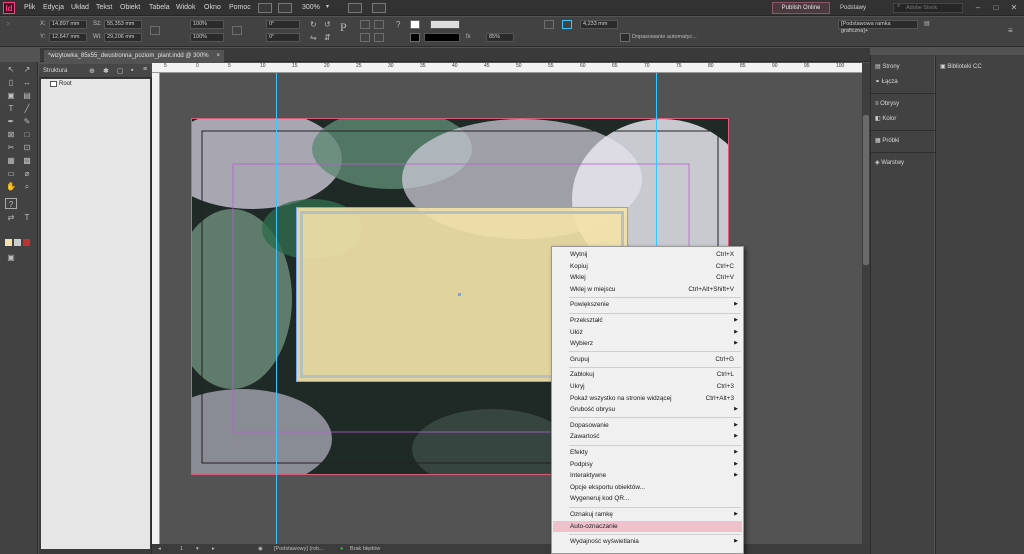  Describe the element at coordinates (647, 387) in the screenshot. I see `context-menu-item: Ukryj Ctrl+3` at that location.